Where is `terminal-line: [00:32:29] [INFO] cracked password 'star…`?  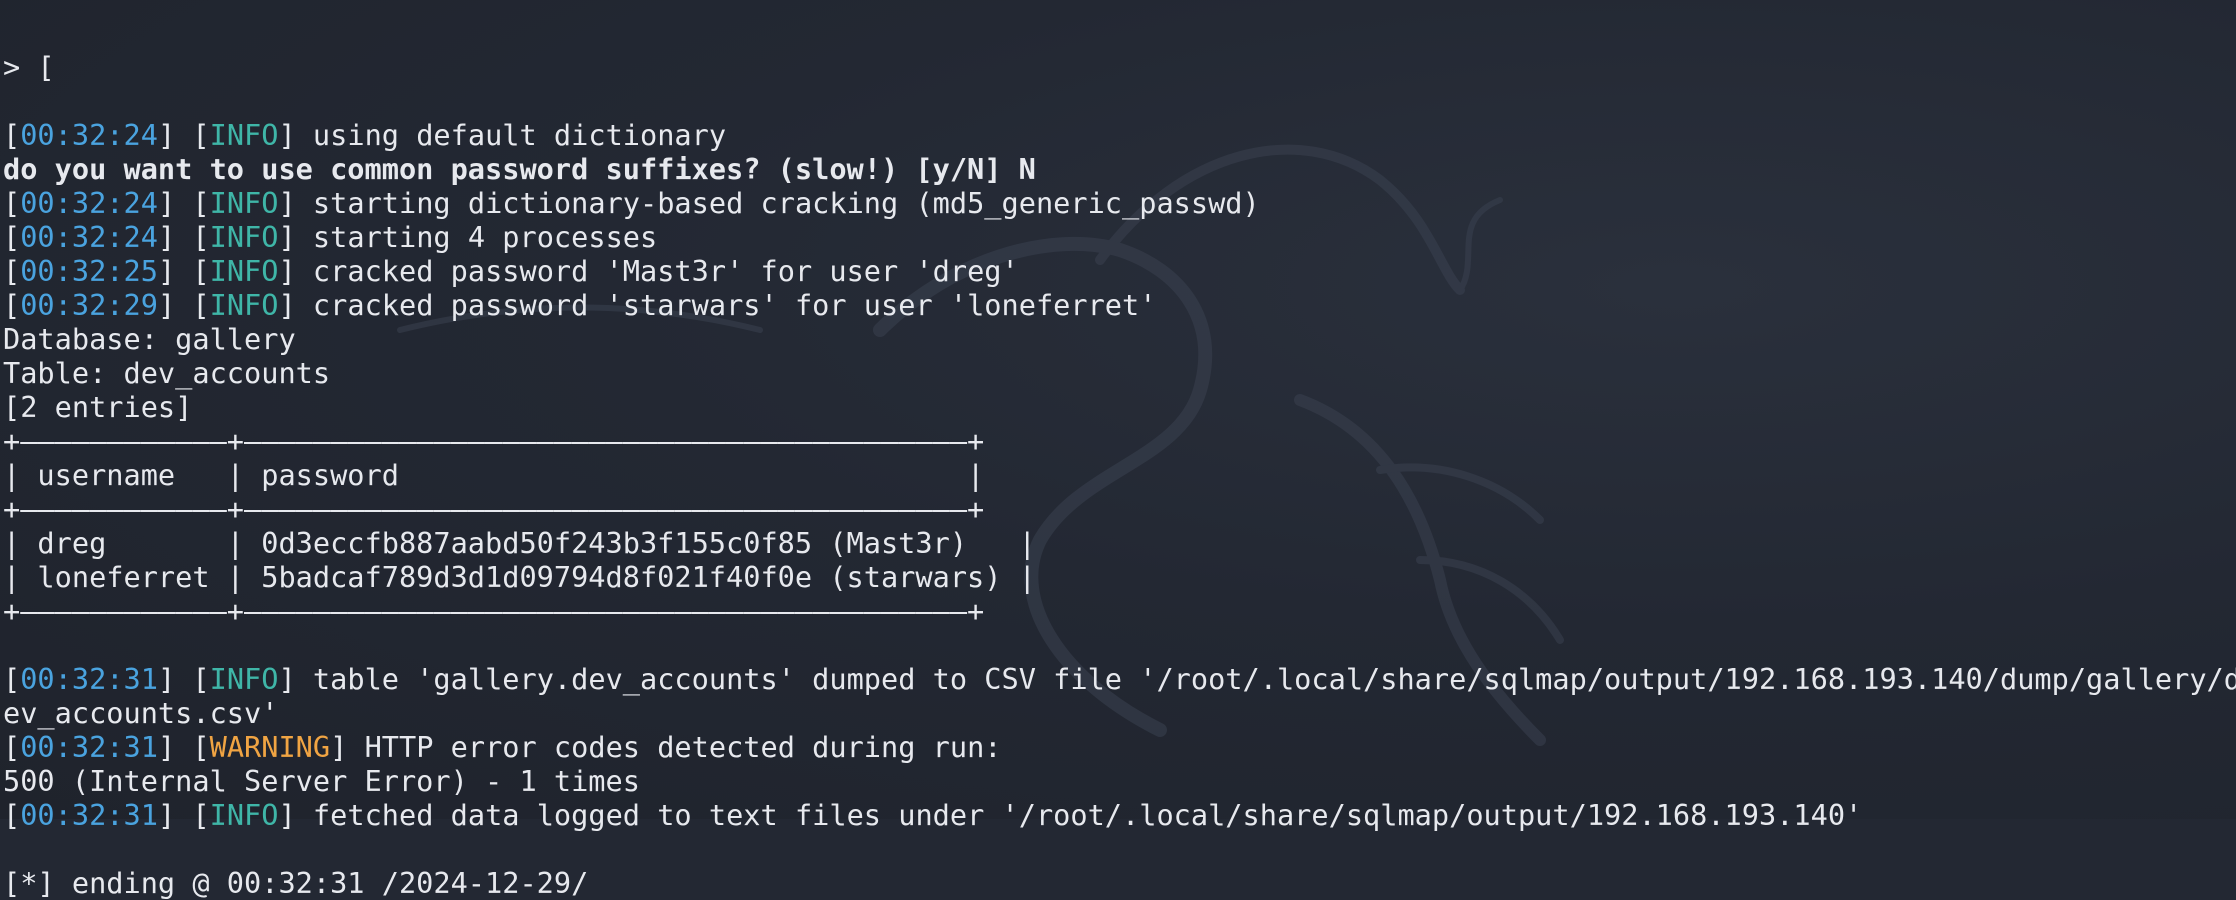 terminal-line: [00:32:29] [INFO] cracked password 'star… is located at coordinates (1119, 305).